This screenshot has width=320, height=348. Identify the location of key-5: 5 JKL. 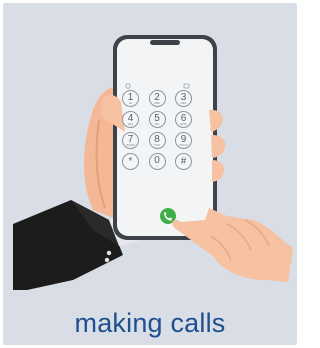
(157, 119).